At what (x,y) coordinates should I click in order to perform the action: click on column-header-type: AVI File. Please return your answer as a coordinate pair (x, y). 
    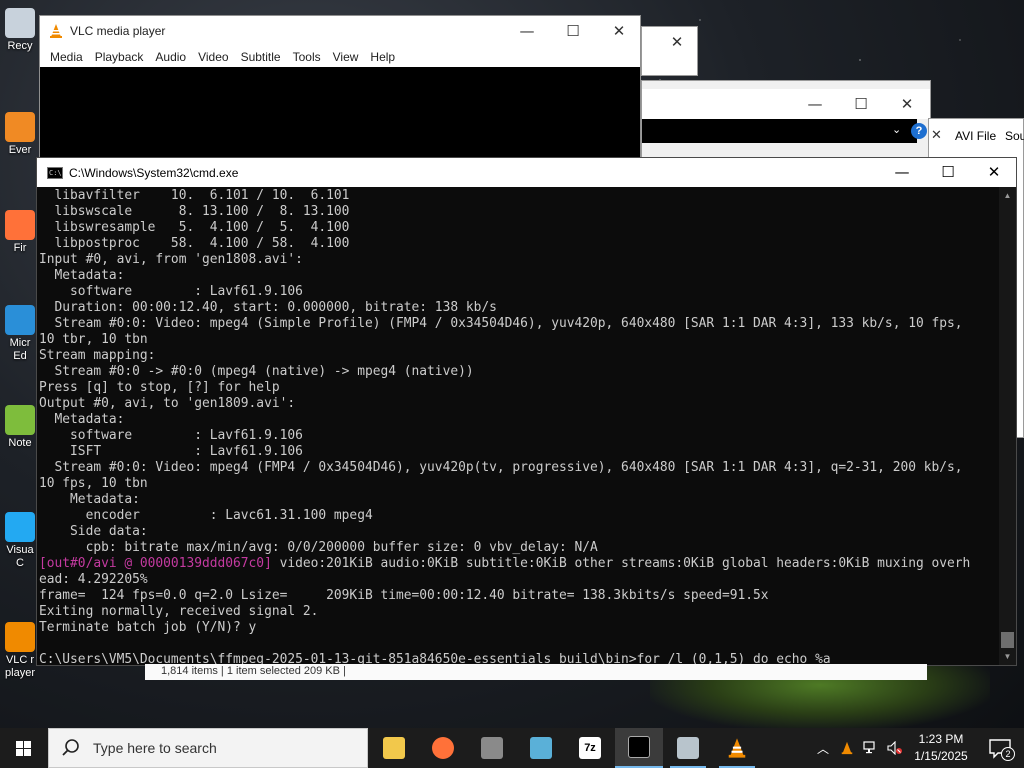
    Looking at the image, I should click on (975, 136).